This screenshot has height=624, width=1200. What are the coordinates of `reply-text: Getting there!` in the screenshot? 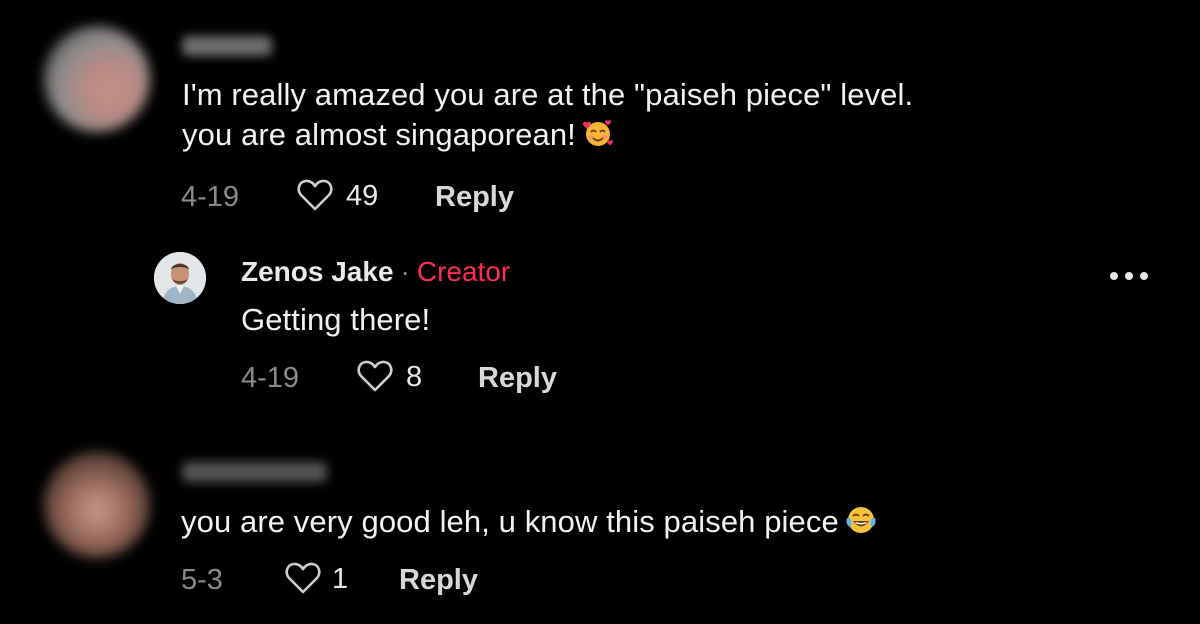 It's located at (336, 319).